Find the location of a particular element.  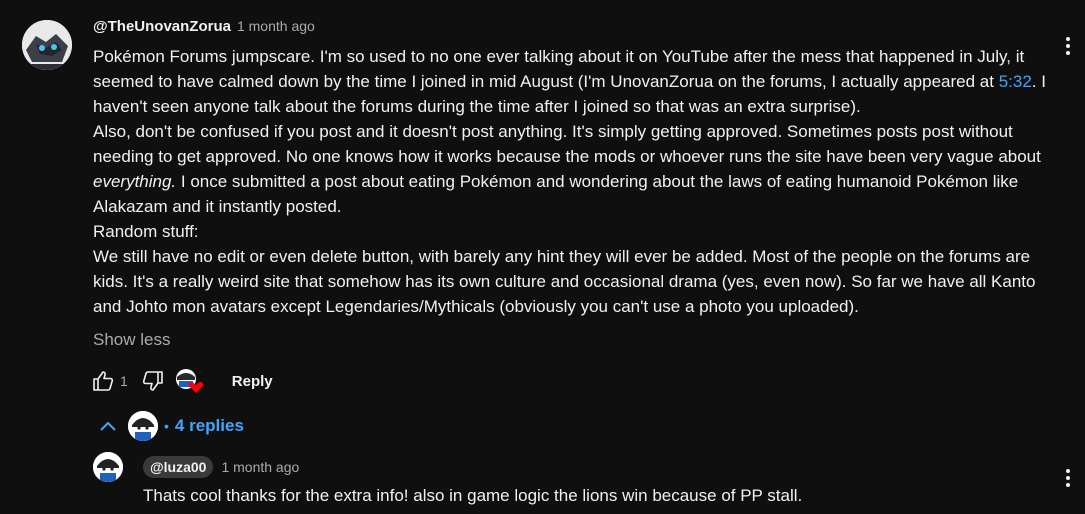

comment-emphasis: everything. is located at coordinates (135, 181).